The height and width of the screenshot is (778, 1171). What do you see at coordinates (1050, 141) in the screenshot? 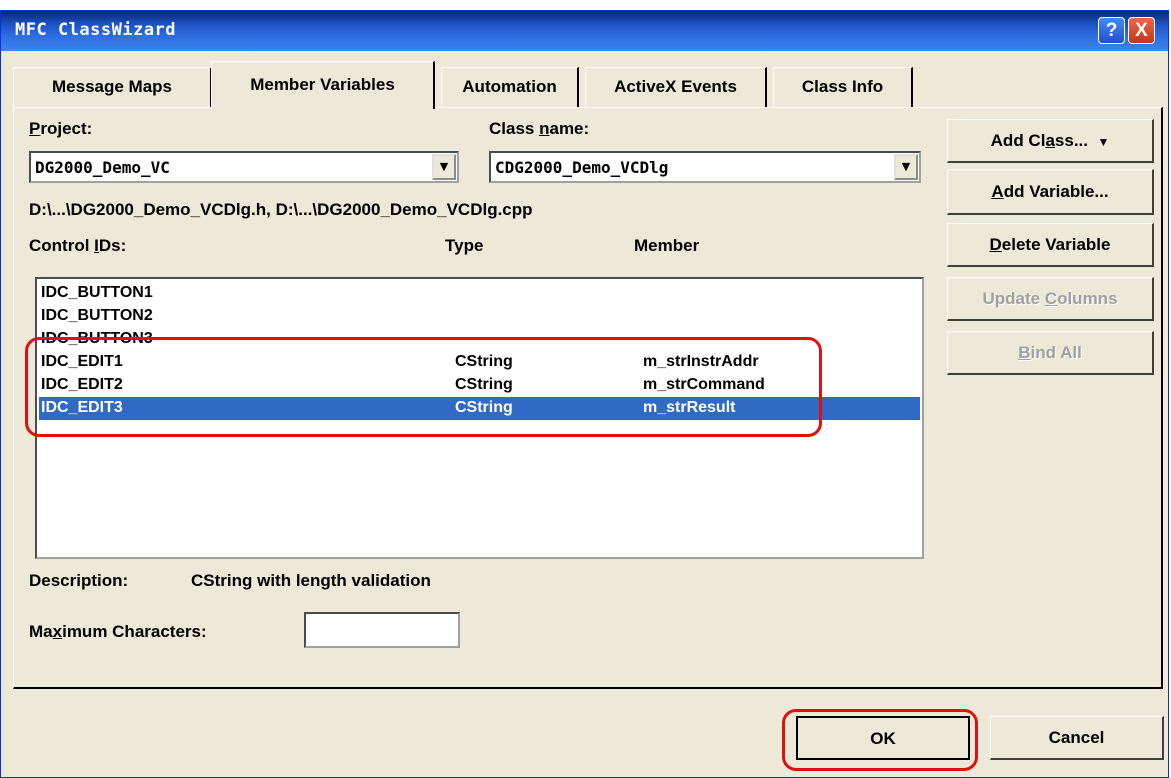
I see `add-class-button: Add Class... ▼` at bounding box center [1050, 141].